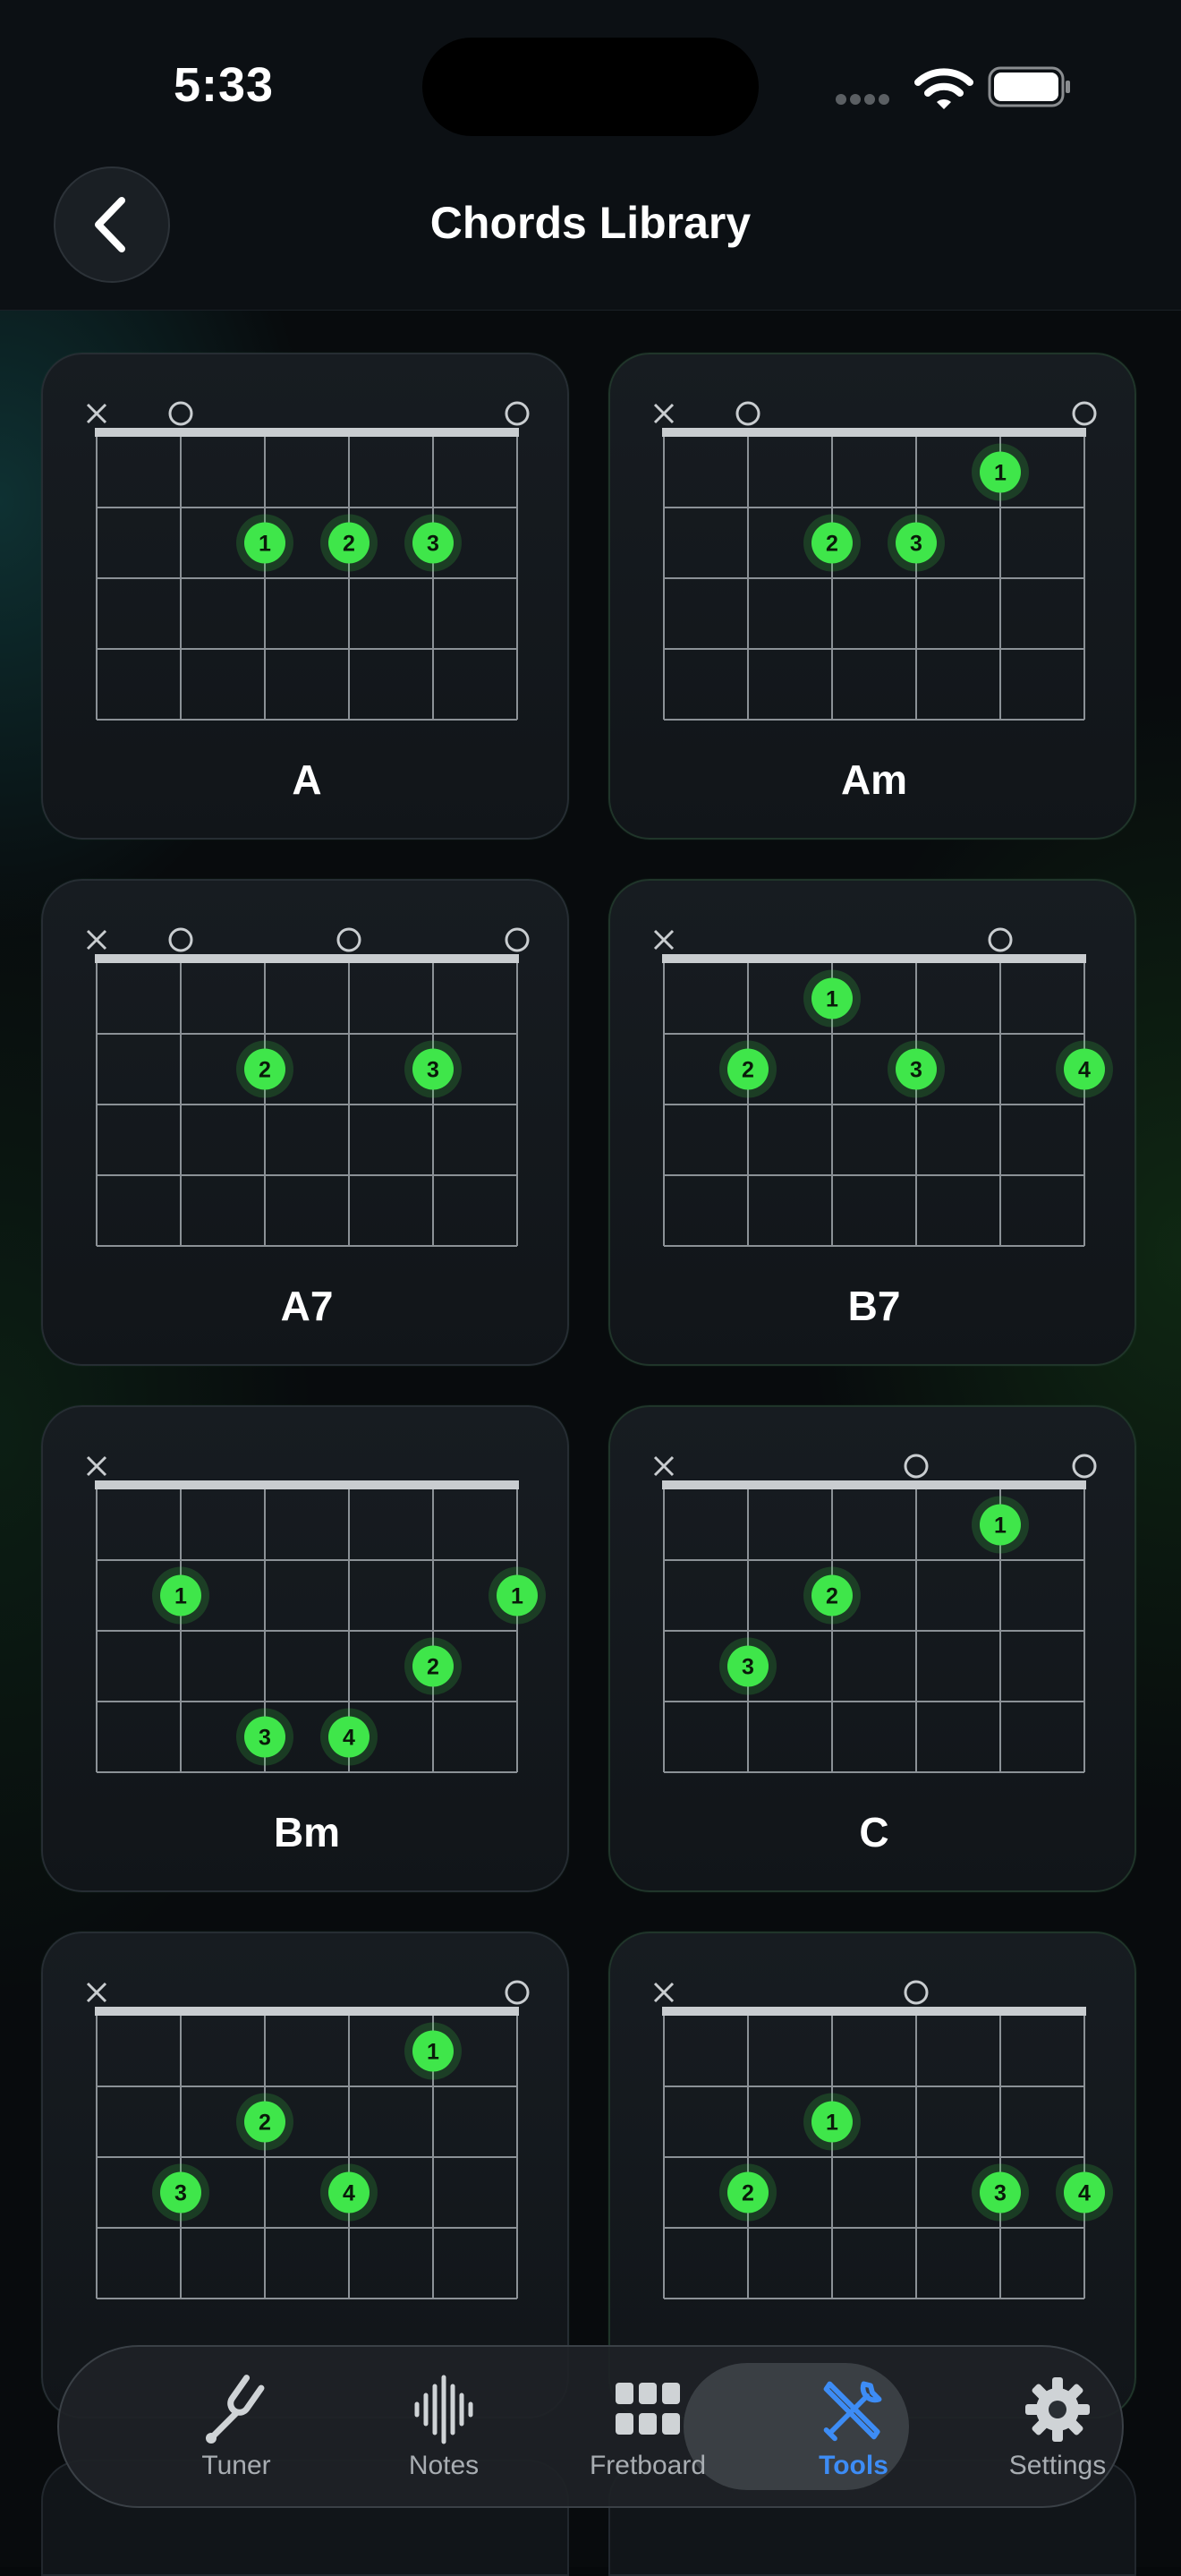 The height and width of the screenshot is (2576, 1181). I want to click on tab-label: Tuner, so click(236, 2465).